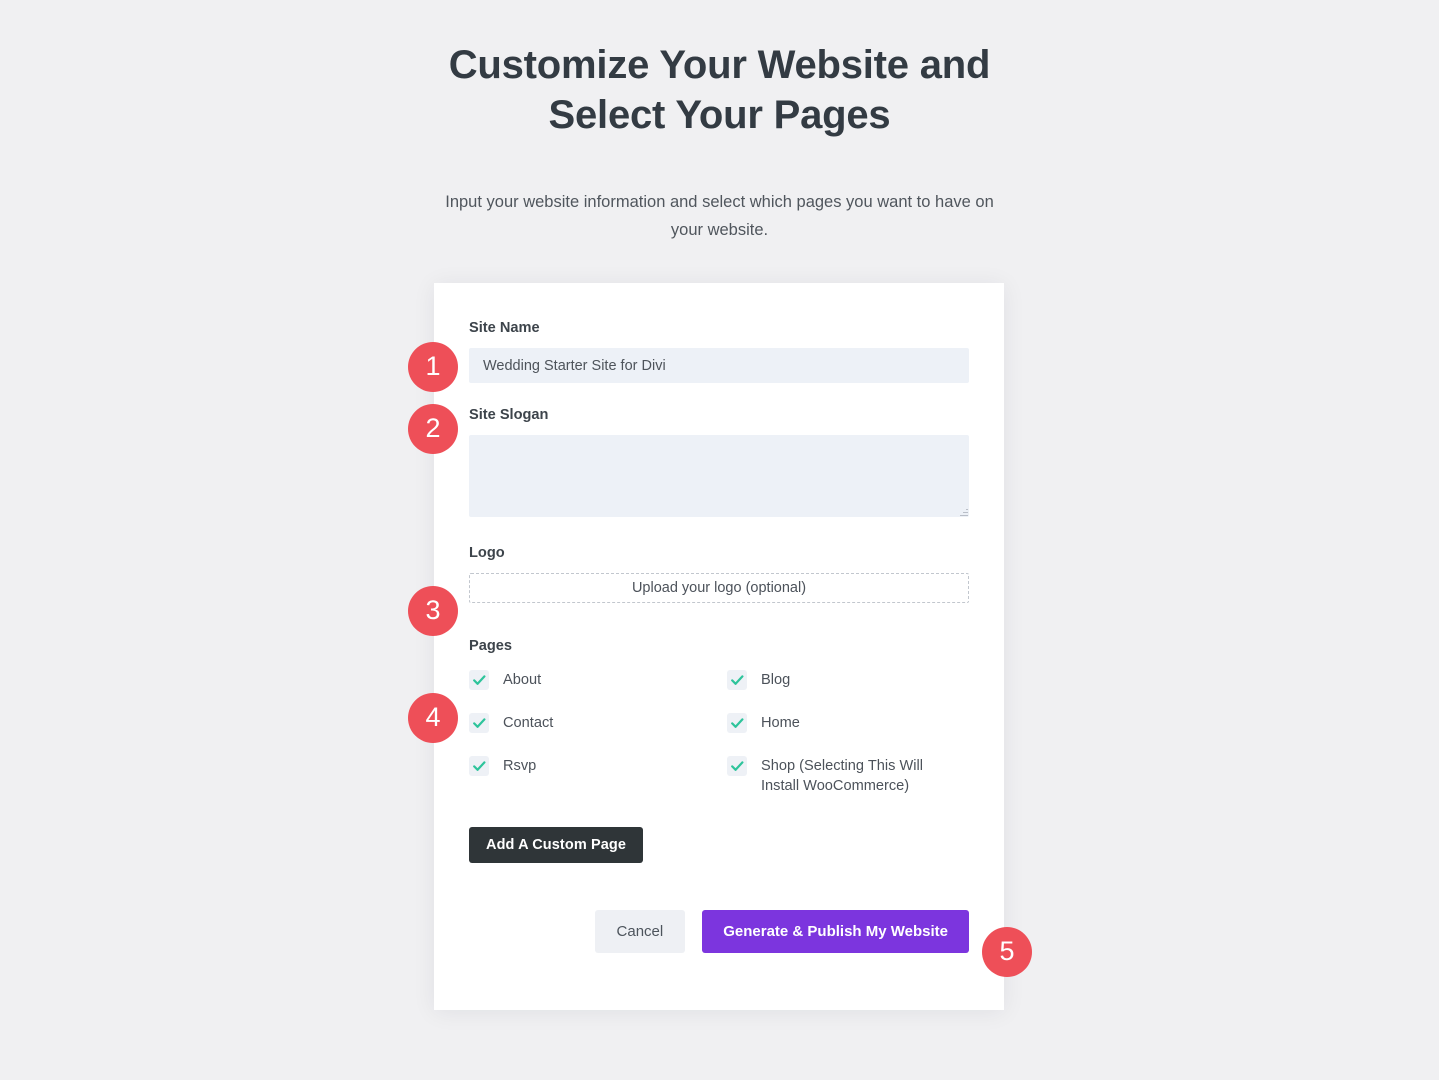  I want to click on annotation-badge-1: 1, so click(433, 367).